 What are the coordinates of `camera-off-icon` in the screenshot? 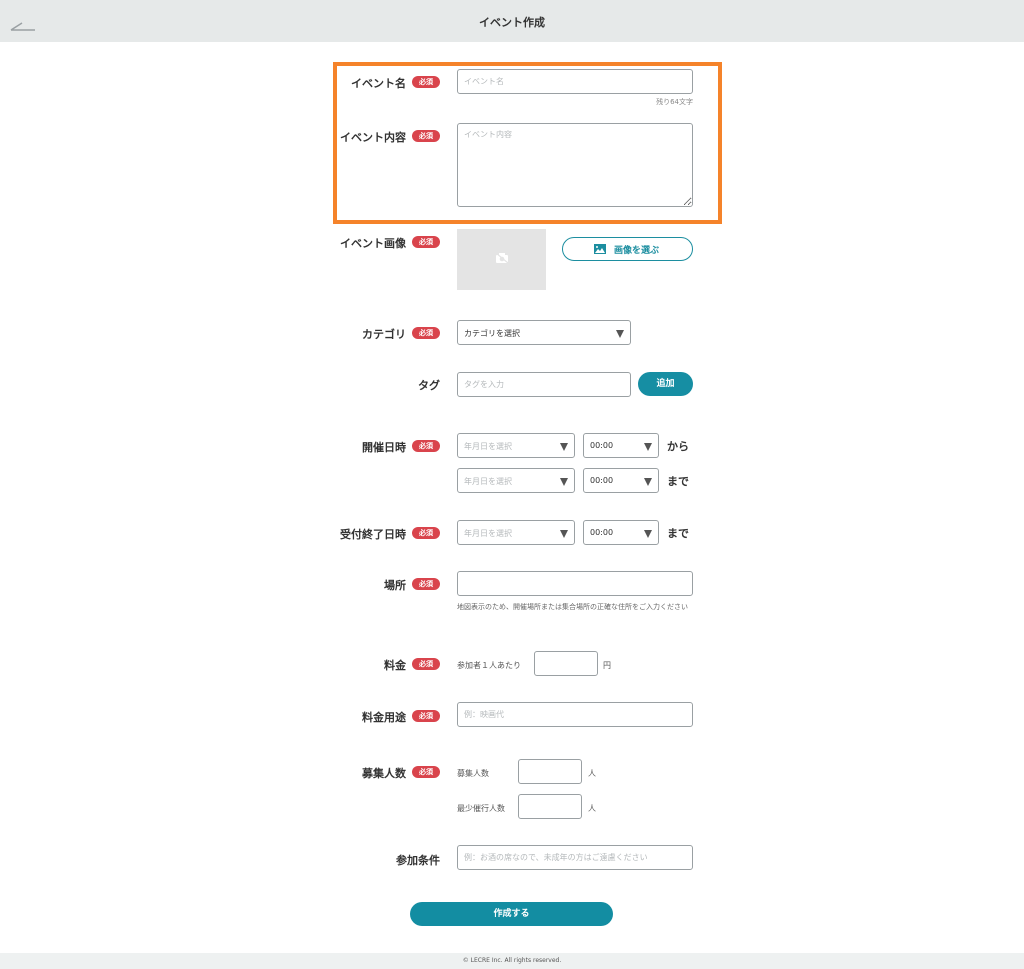 It's located at (502, 258).